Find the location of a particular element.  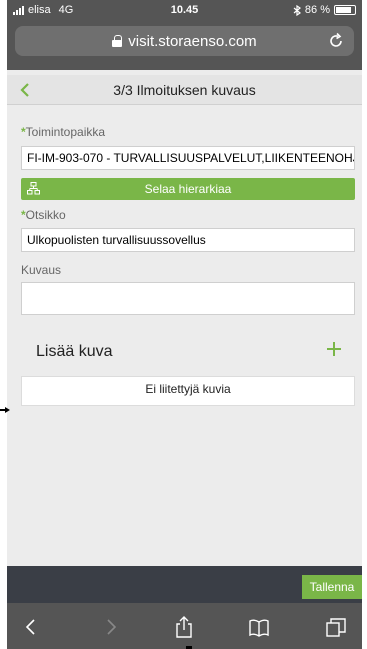

subject-label-text: Otsikko is located at coordinates (45, 215).